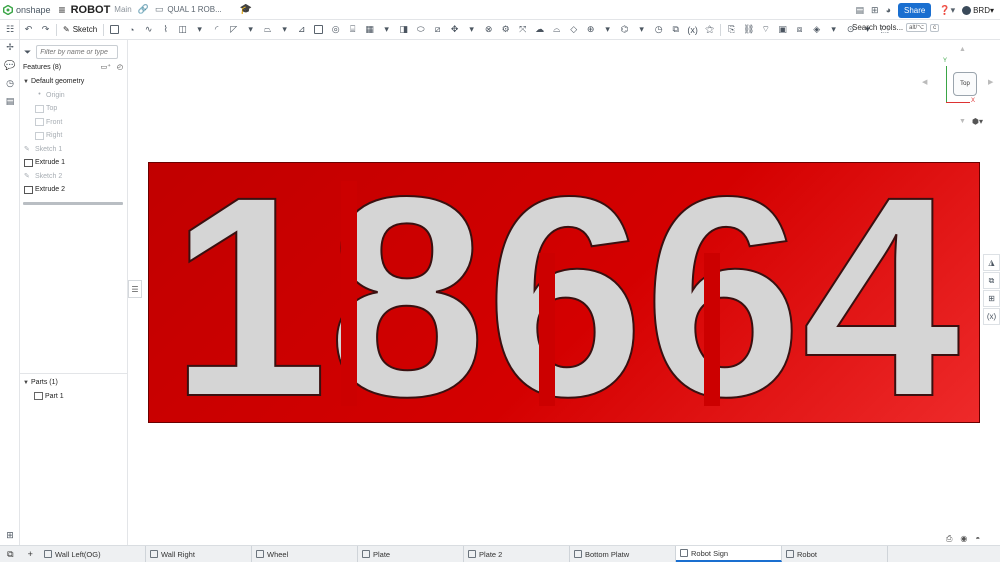  Describe the element at coordinates (74, 123) in the screenshot. I see `list-item: Front` at that location.